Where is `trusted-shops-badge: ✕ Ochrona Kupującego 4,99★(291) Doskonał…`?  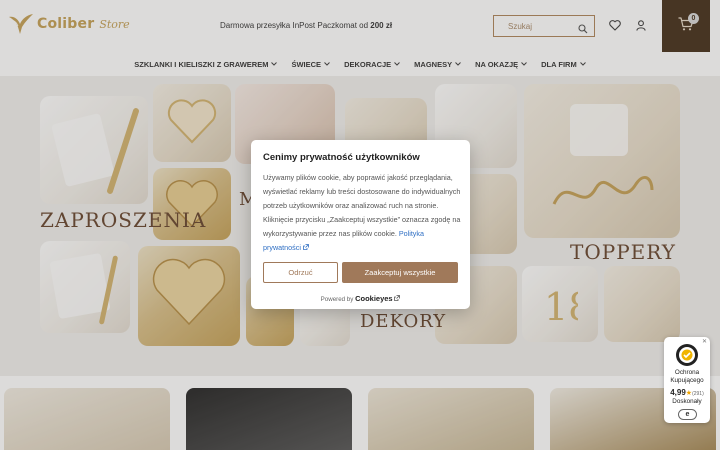
trusted-shops-badge: ✕ Ochrona Kupującego 4,99★(291) Doskonał… is located at coordinates (687, 380).